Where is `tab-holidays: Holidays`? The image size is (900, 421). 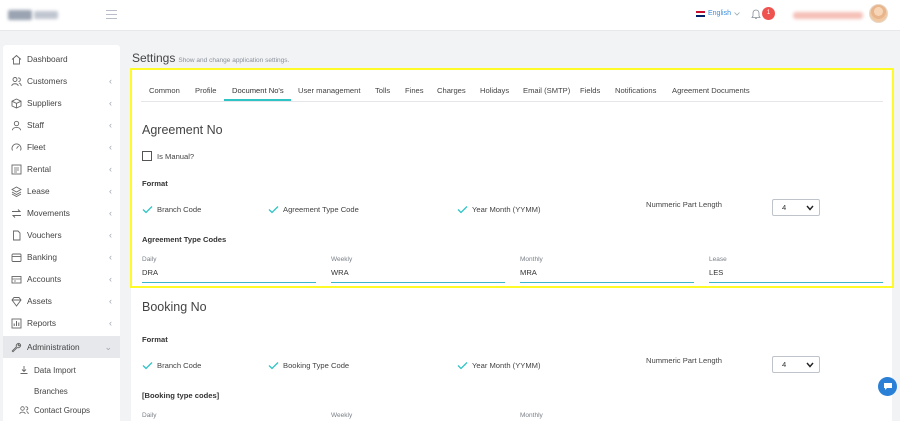
tab-holidays: Holidays is located at coordinates (494, 90).